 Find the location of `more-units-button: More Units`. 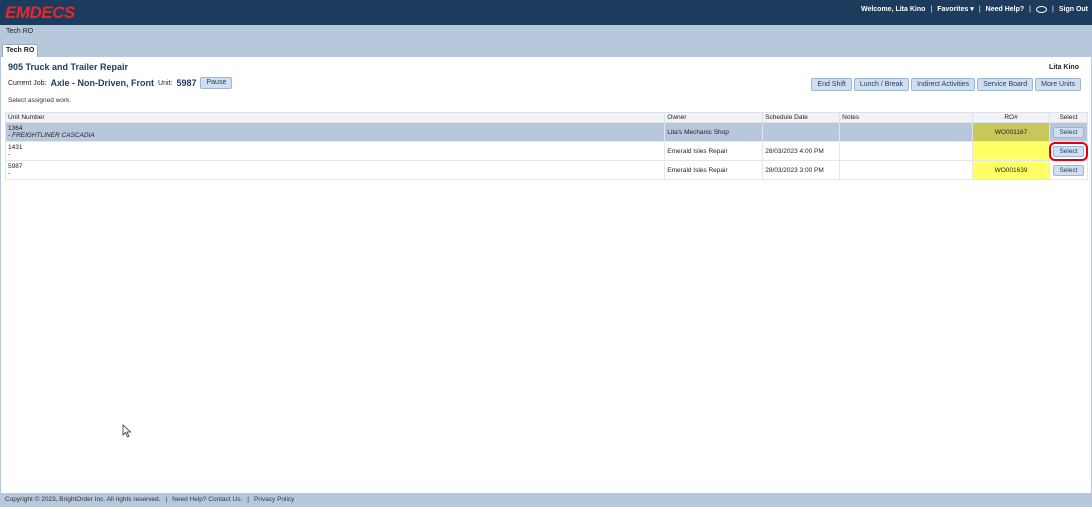

more-units-button: More Units is located at coordinates (1058, 84).